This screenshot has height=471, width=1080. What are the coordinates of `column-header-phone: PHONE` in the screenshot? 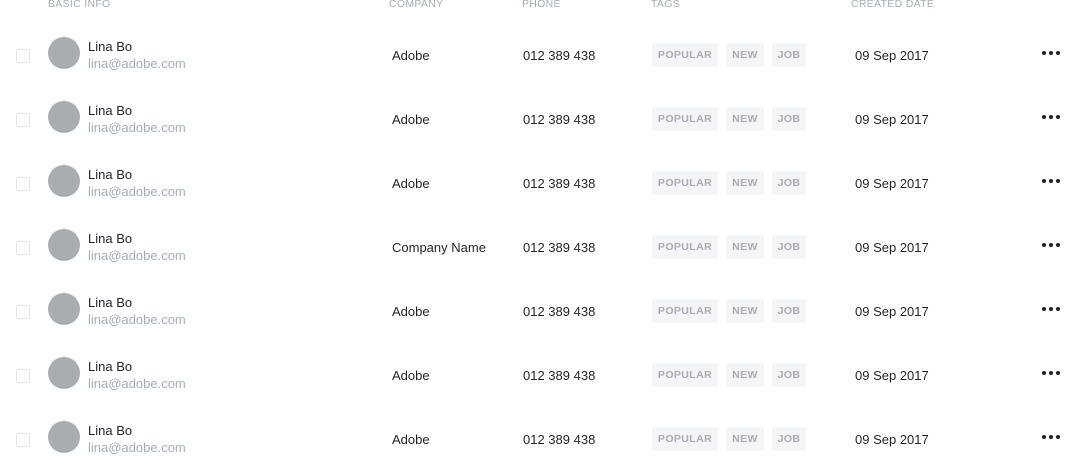 It's located at (541, 5).